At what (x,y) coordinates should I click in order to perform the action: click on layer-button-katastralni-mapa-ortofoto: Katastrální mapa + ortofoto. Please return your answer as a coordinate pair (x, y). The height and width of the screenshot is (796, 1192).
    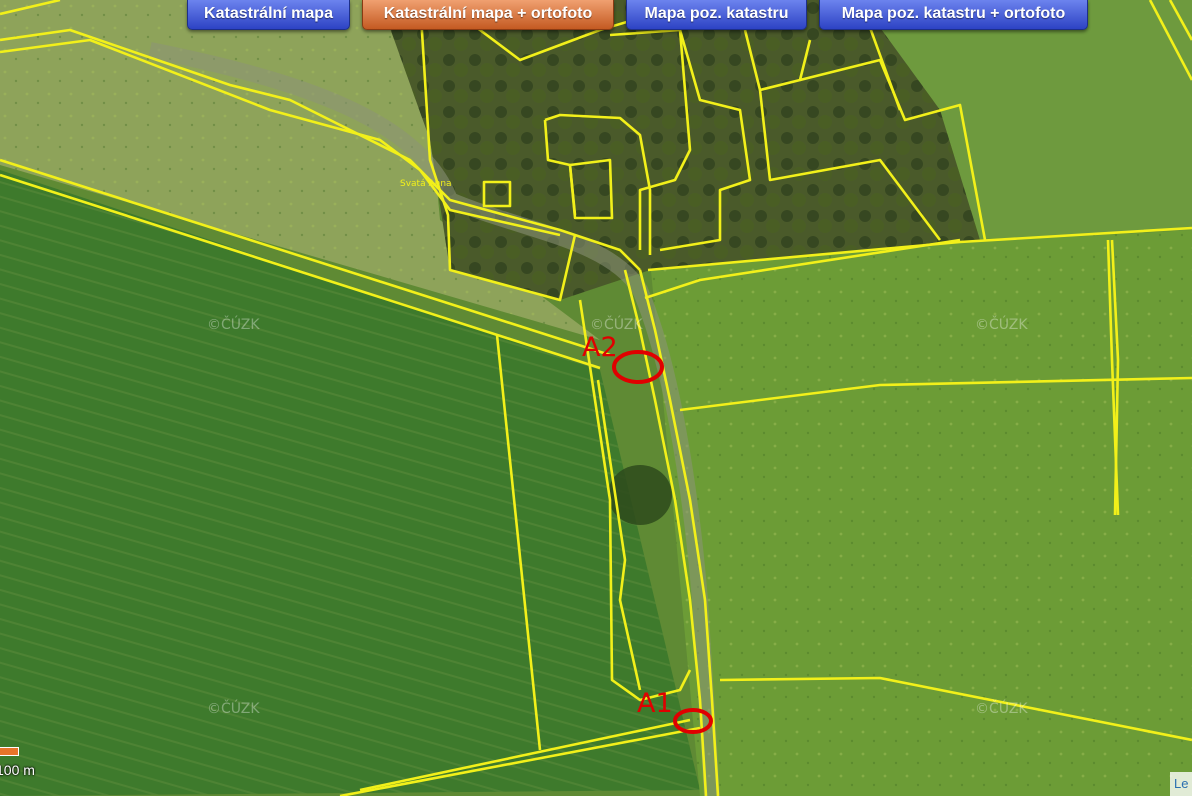
    Looking at the image, I should click on (488, 15).